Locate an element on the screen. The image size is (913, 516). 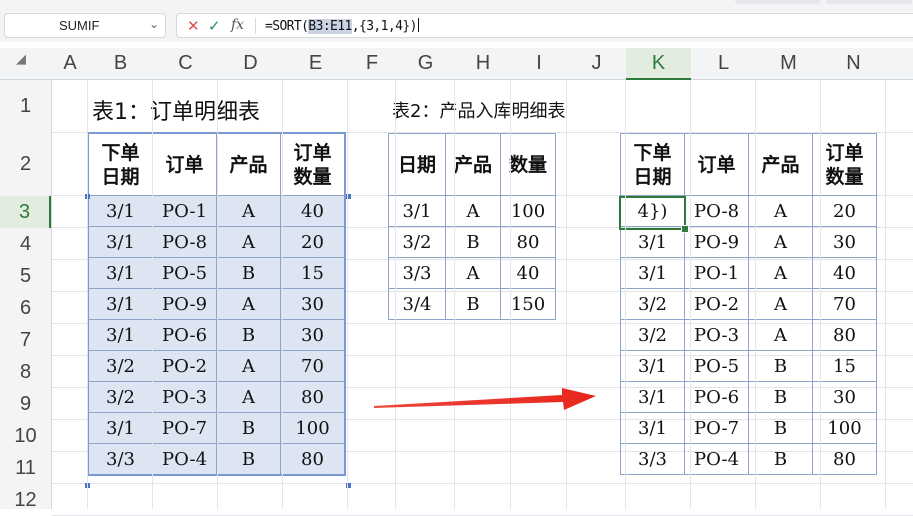
row-header-10: 10 is located at coordinates (25, 436).